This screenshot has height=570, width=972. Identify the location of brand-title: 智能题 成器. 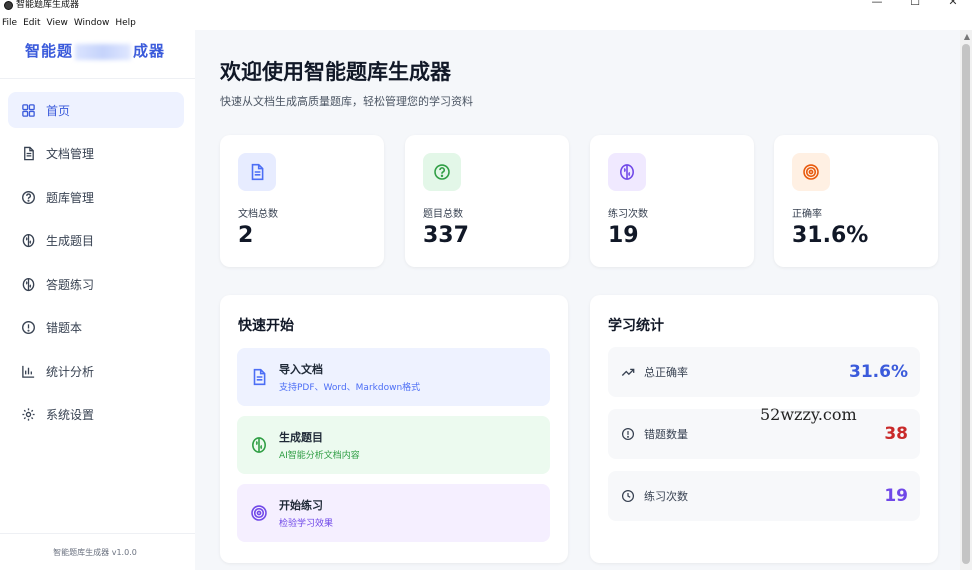
(95, 50).